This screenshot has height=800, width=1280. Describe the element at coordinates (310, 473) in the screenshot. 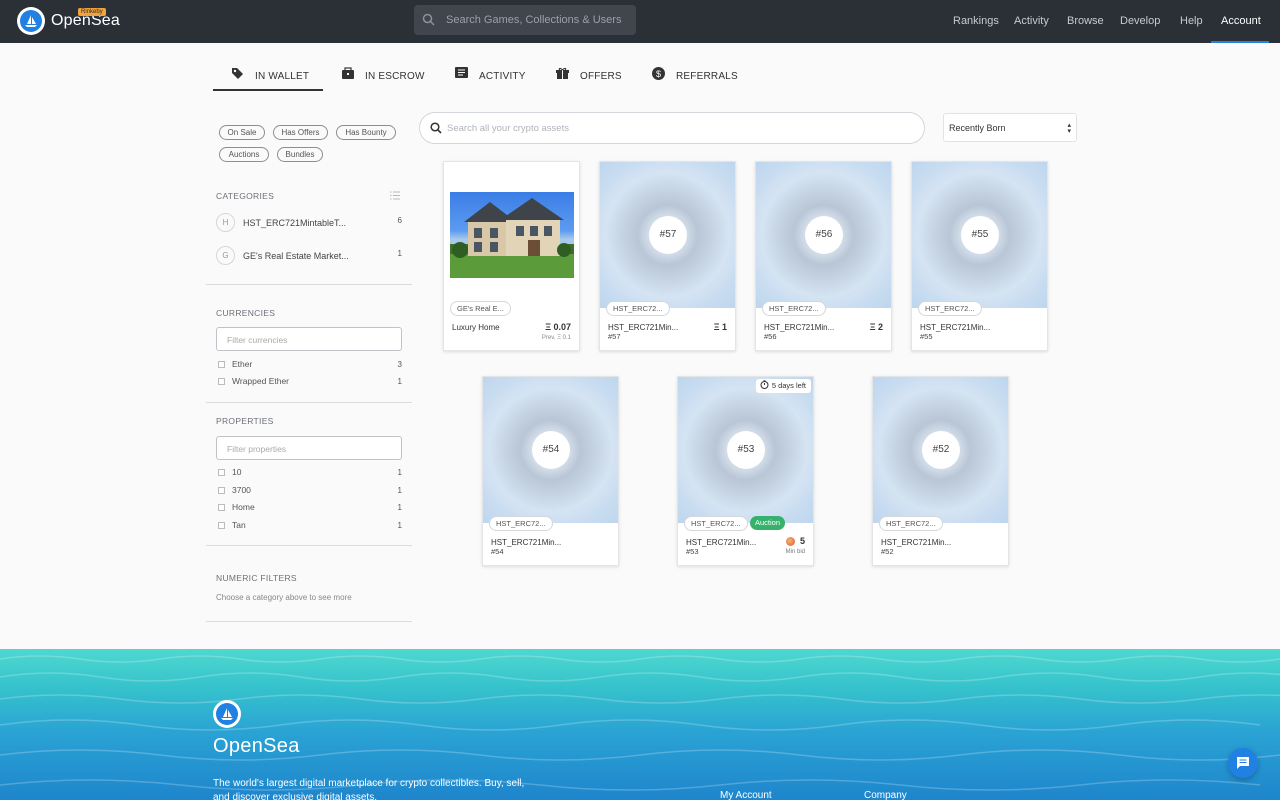

I see `property-filter-10: 10 1` at that location.